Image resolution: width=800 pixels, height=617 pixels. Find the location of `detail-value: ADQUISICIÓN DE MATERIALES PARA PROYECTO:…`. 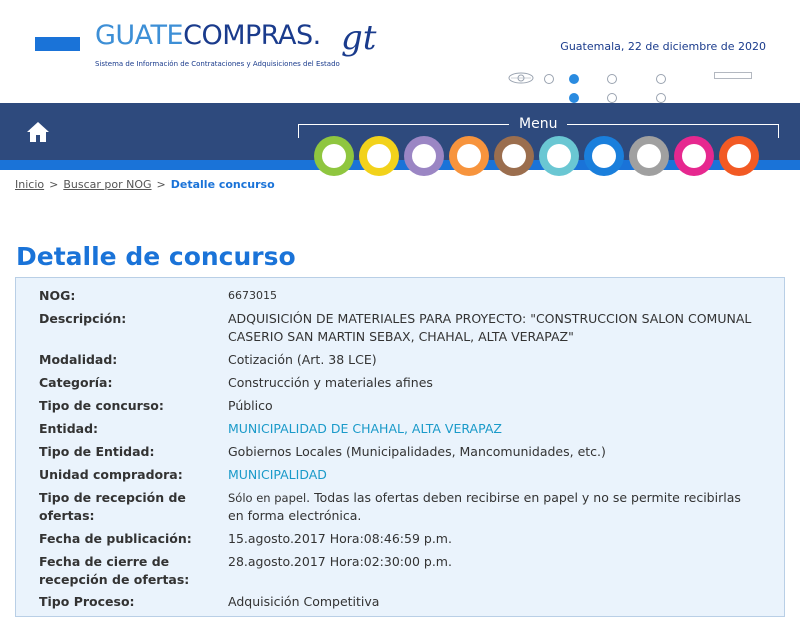

detail-value: ADQUISICIÓN DE MATERIALES PARA PROYECTO:… is located at coordinates (490, 327).